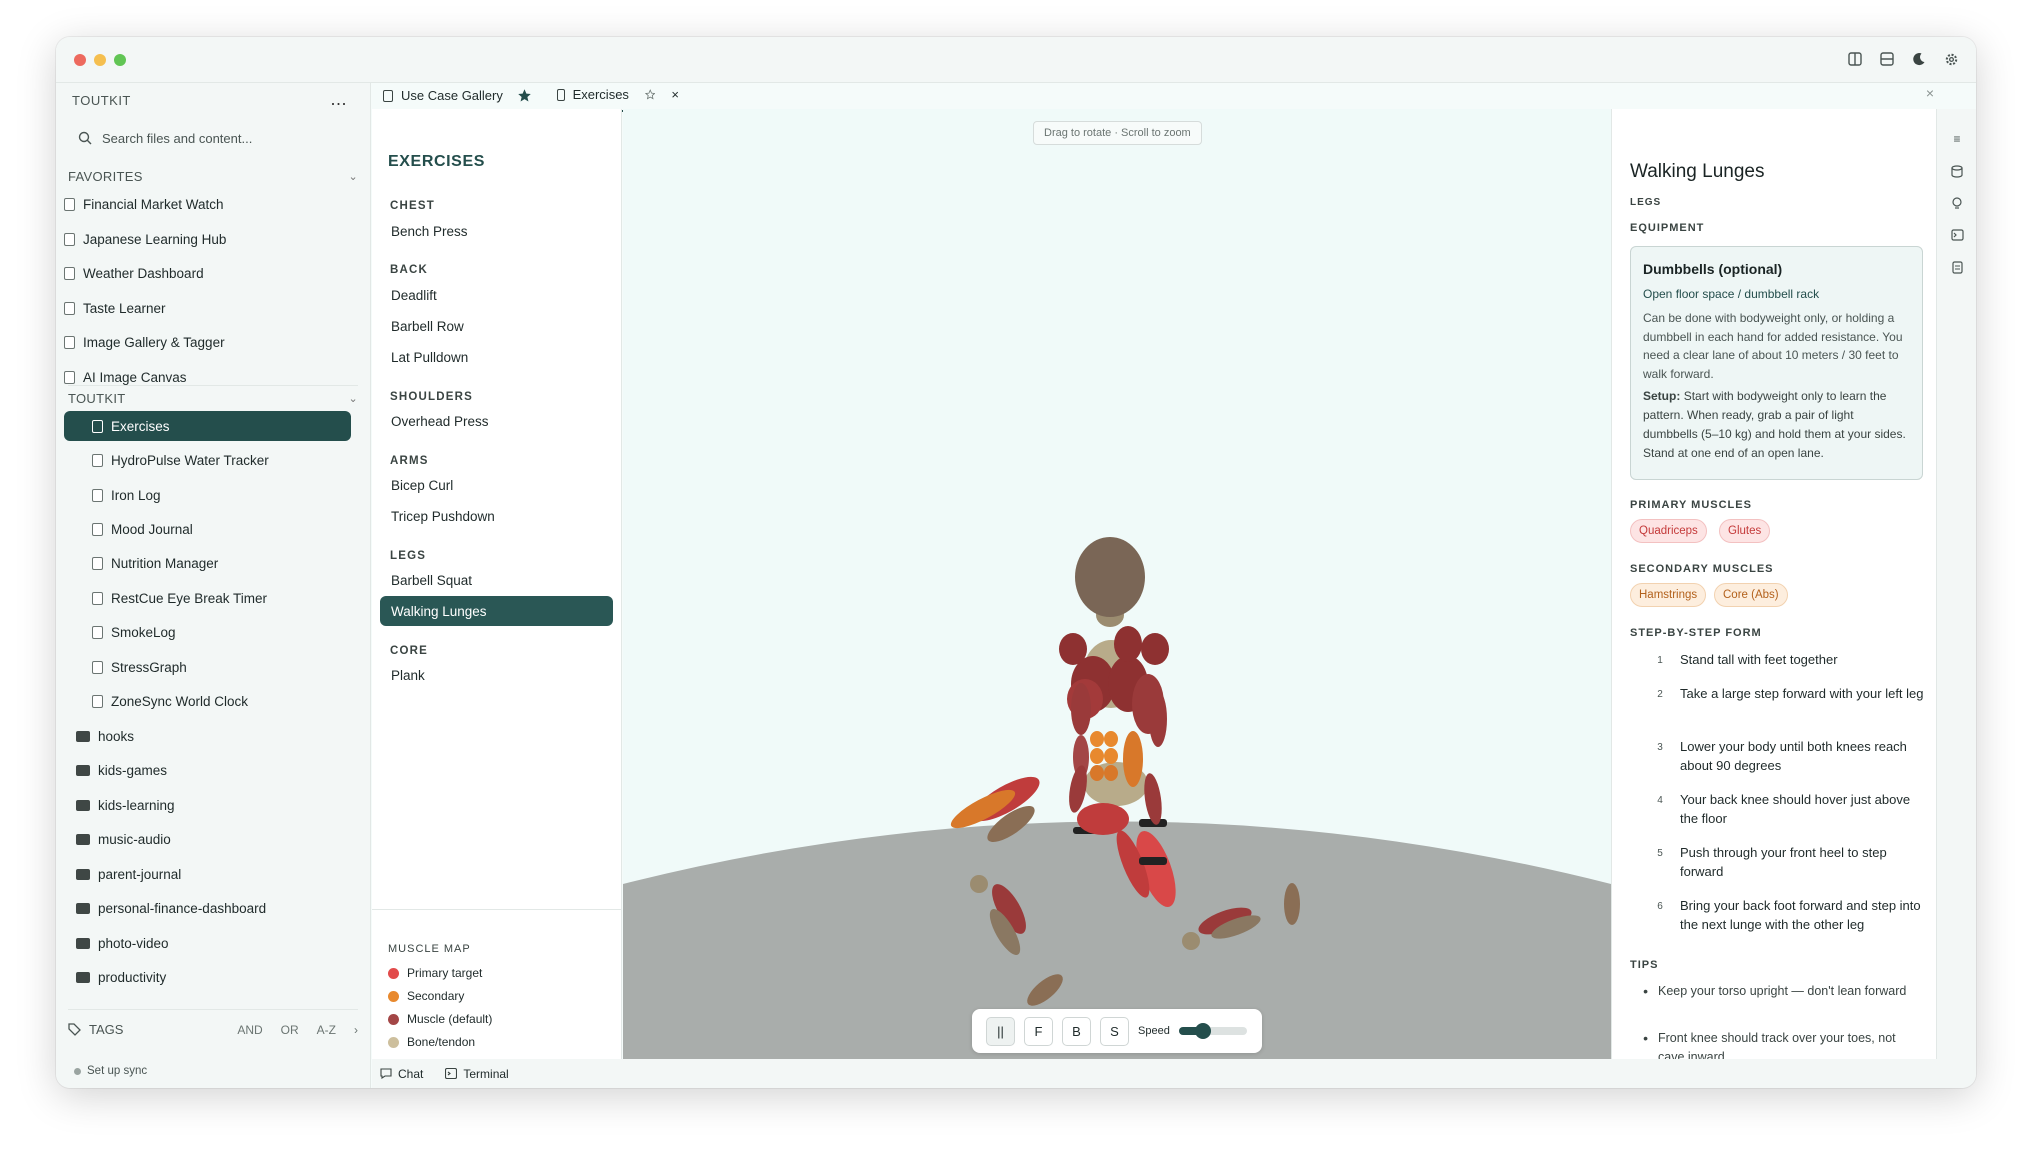 The width and height of the screenshot is (2032, 1162). Describe the element at coordinates (1660, 800) in the screenshot. I see `step-number: 4` at that location.